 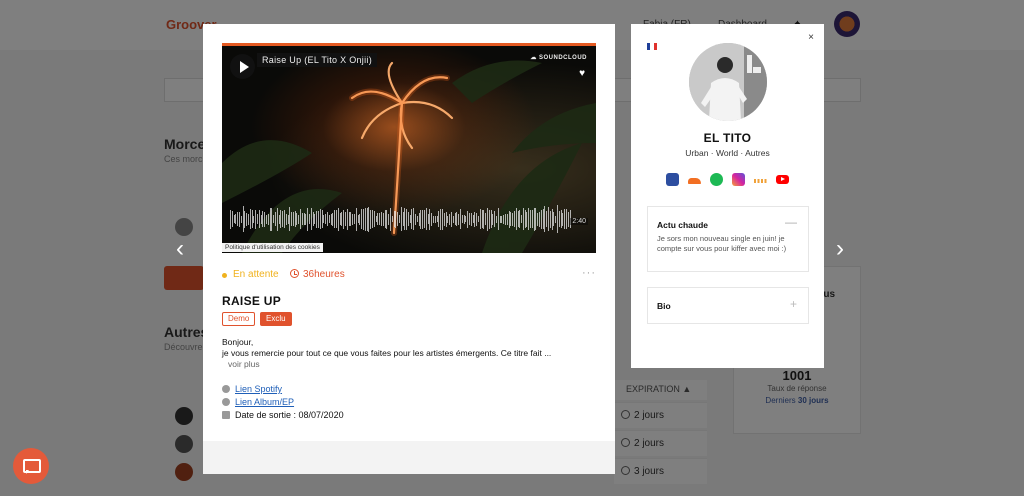 What do you see at coordinates (793, 304) in the screenshot?
I see `expand-icon: +` at bounding box center [793, 304].